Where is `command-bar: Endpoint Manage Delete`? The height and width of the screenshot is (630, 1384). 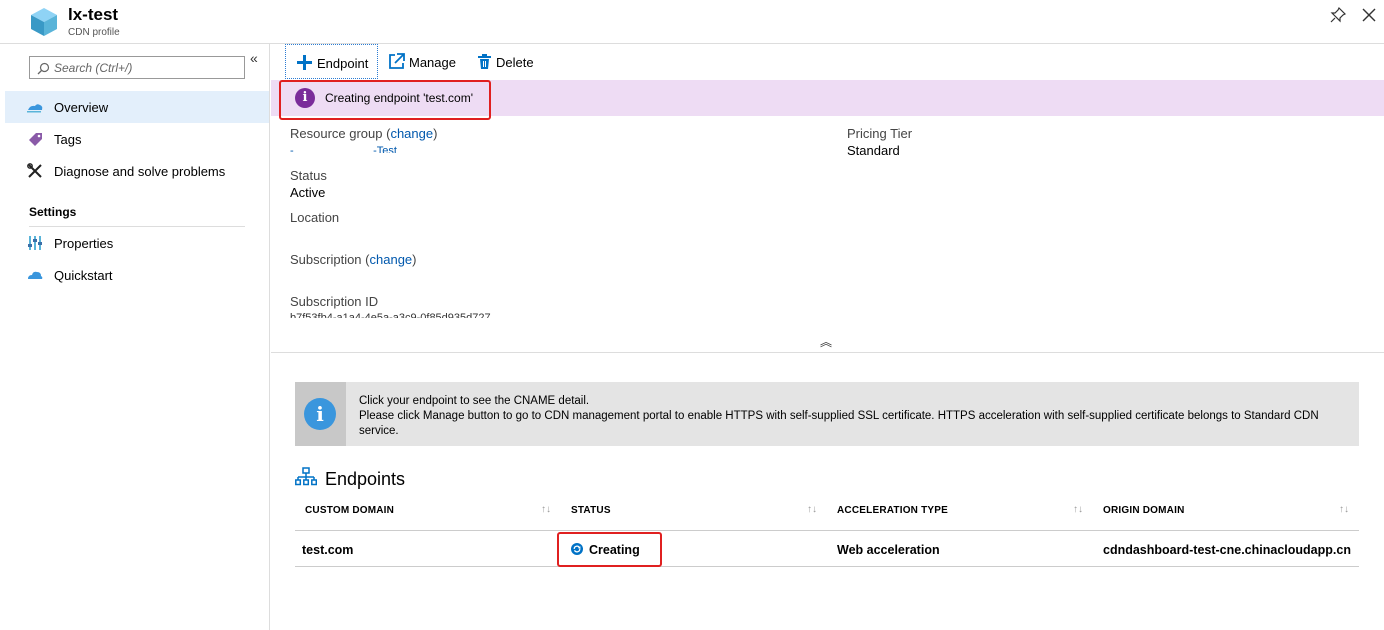
command-bar: Endpoint Manage Delete is located at coordinates (827, 62).